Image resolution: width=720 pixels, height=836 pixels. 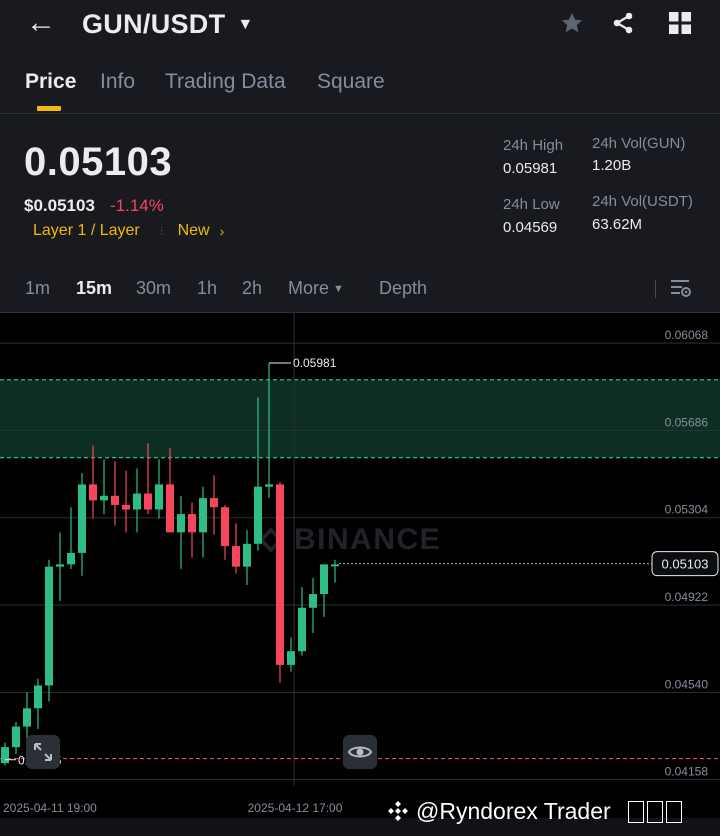 I want to click on chevron-right-icon: ›, so click(x=222, y=231).